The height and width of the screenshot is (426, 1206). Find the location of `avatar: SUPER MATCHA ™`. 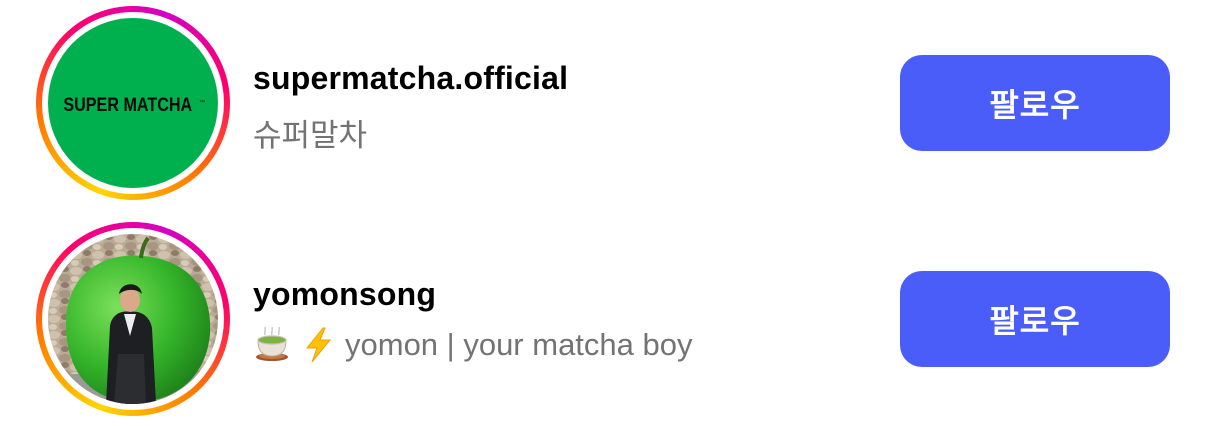

avatar: SUPER MATCHA ™ is located at coordinates (133, 103).